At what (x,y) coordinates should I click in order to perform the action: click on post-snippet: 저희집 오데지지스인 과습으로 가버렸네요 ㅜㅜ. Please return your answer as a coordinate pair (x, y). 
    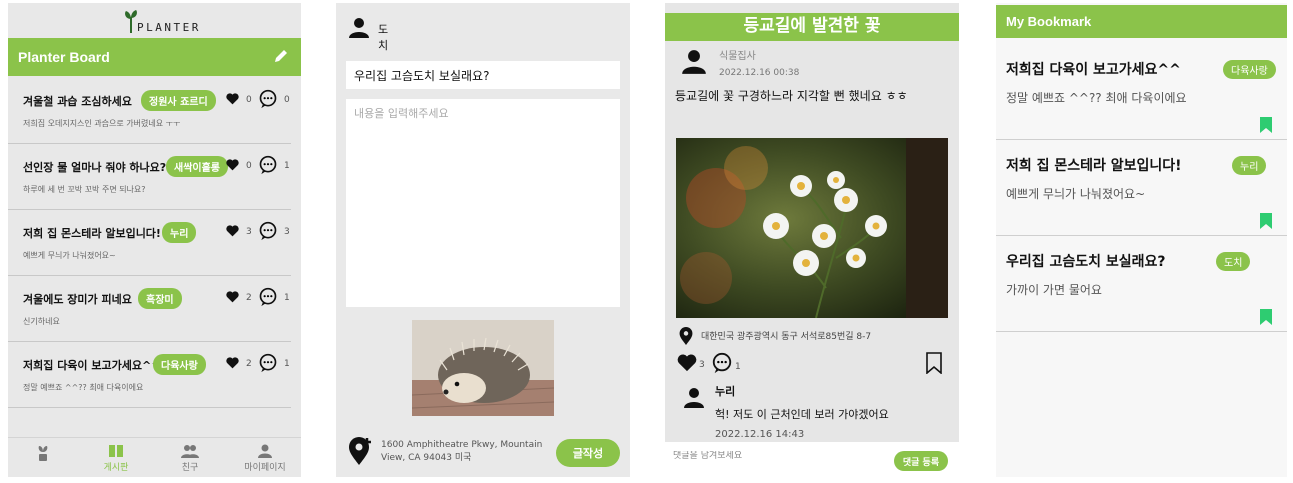
    Looking at the image, I should click on (102, 123).